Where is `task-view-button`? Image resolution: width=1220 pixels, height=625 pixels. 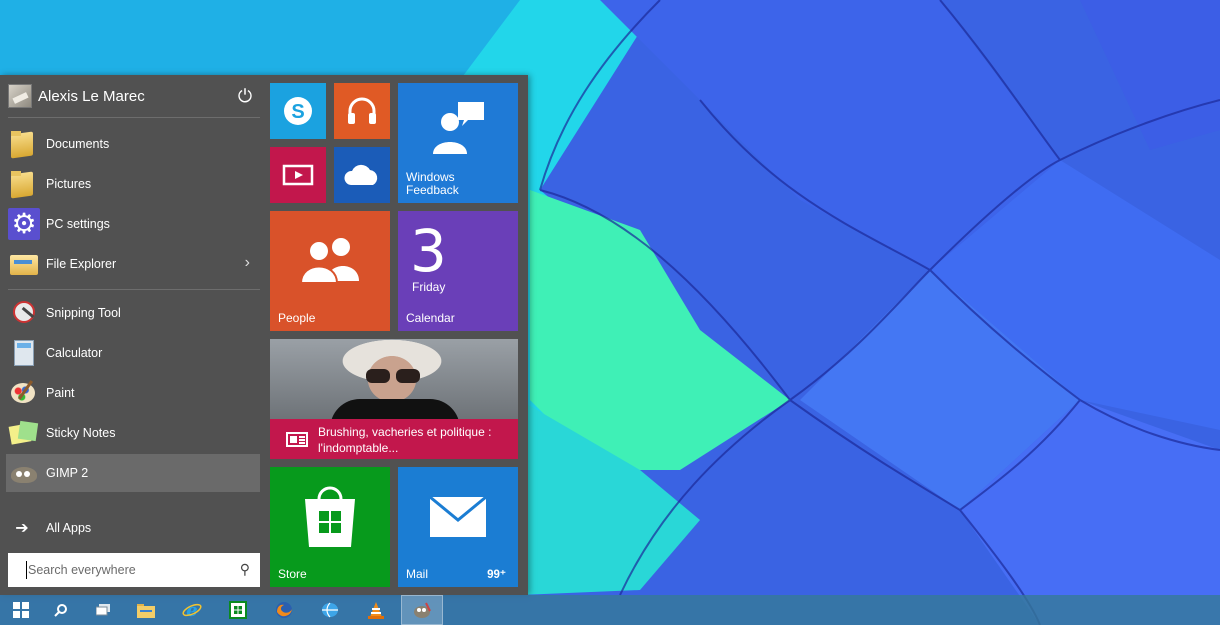 task-view-button is located at coordinates (103, 610).